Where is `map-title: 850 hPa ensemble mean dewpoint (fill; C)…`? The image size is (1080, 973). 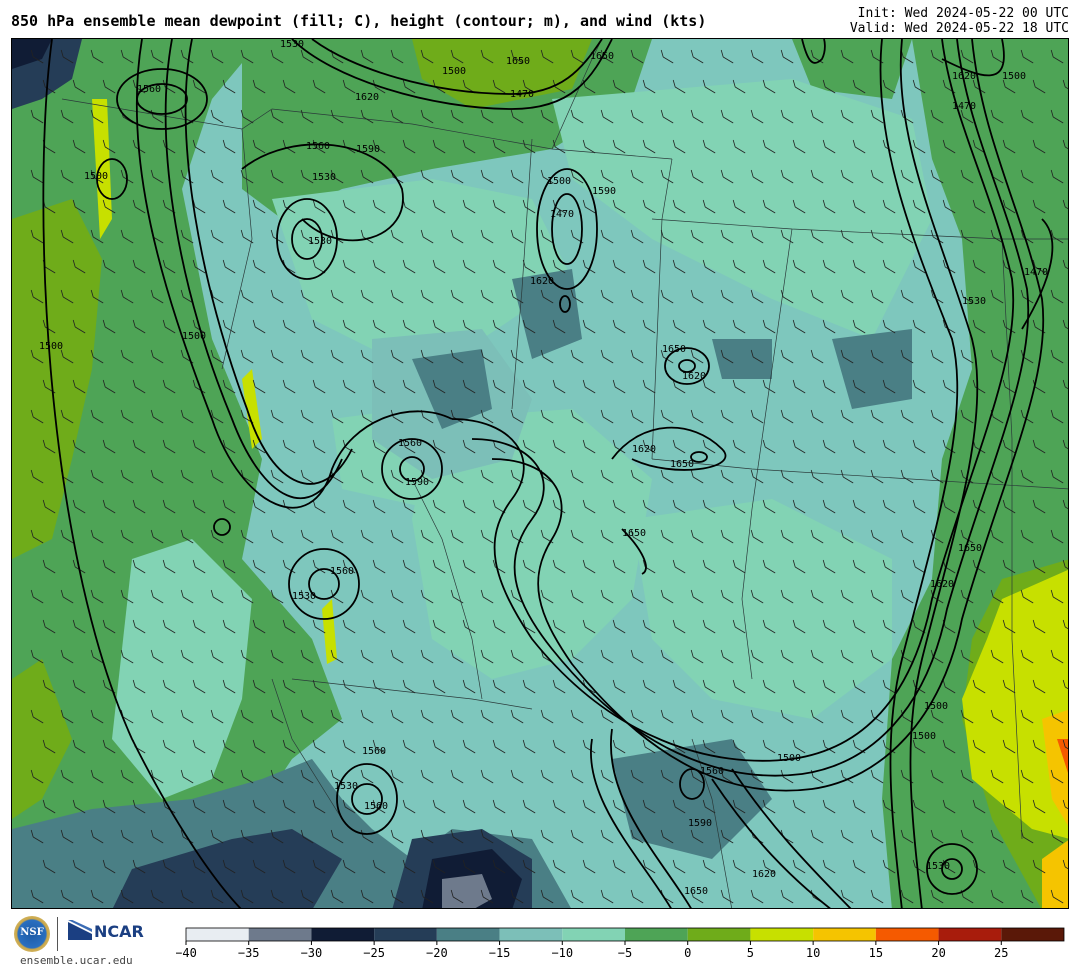 map-title: 850 hPa ensemble mean dewpoint (fill; C)… is located at coordinates (359, 21).